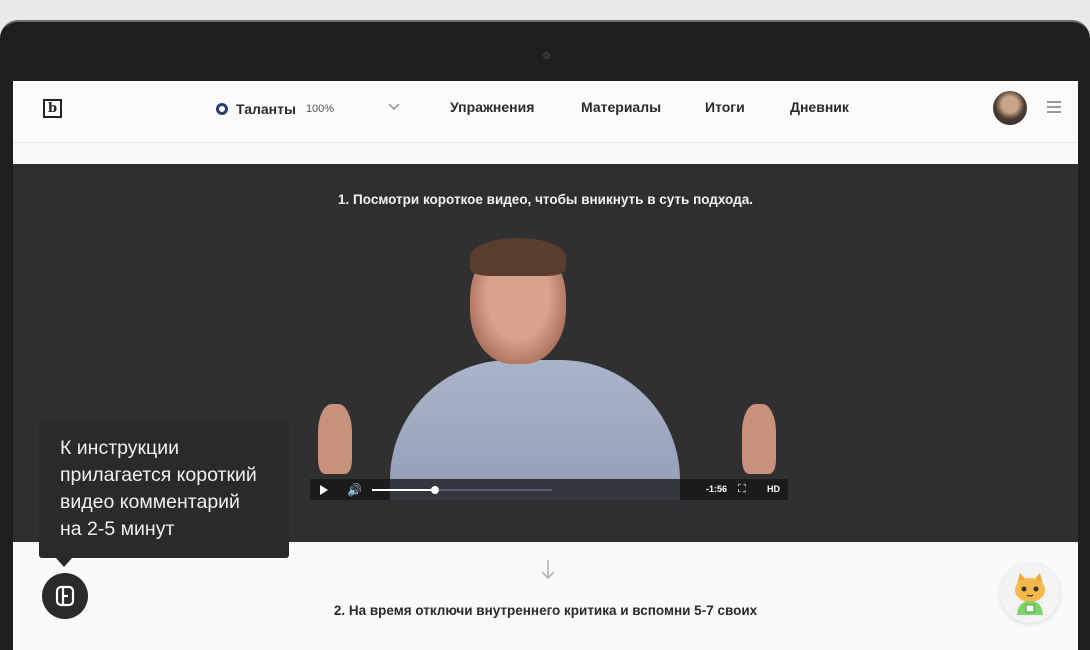  Describe the element at coordinates (518, 257) in the screenshot. I see `video-frame-hair` at that location.